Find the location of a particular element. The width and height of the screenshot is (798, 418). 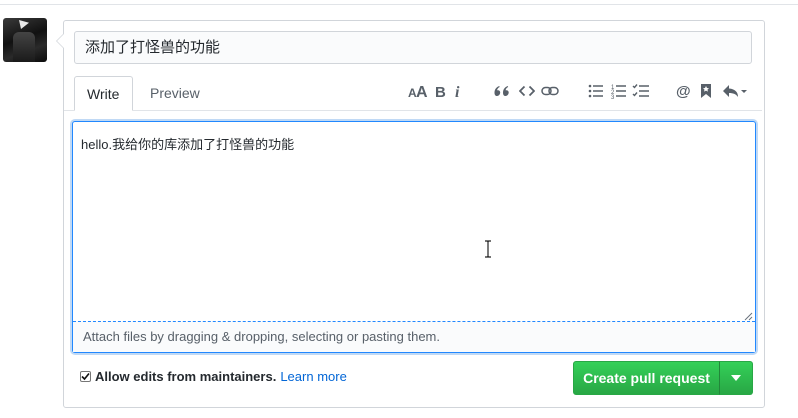

triangle-down-icon is located at coordinates (736, 378).